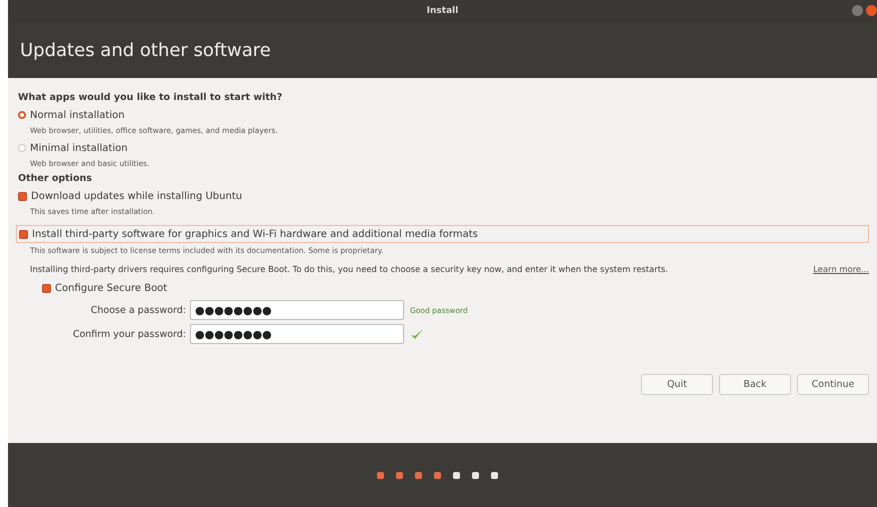 This screenshot has width=877, height=507. What do you see at coordinates (755, 384) in the screenshot?
I see `dialog-button: Back` at bounding box center [755, 384].